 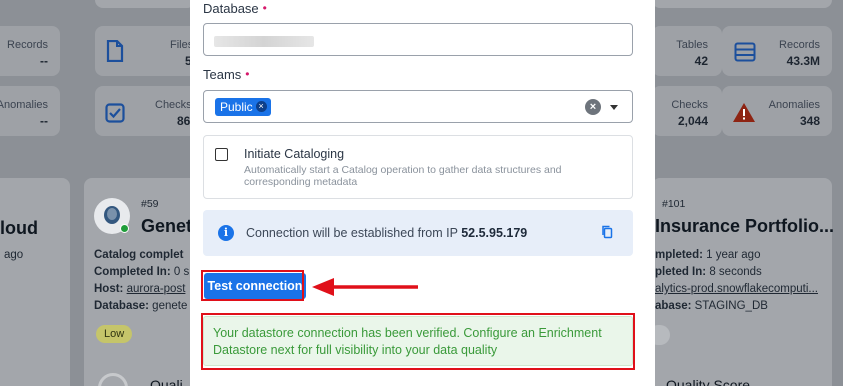 I want to click on warning-icon, so click(x=744, y=112).